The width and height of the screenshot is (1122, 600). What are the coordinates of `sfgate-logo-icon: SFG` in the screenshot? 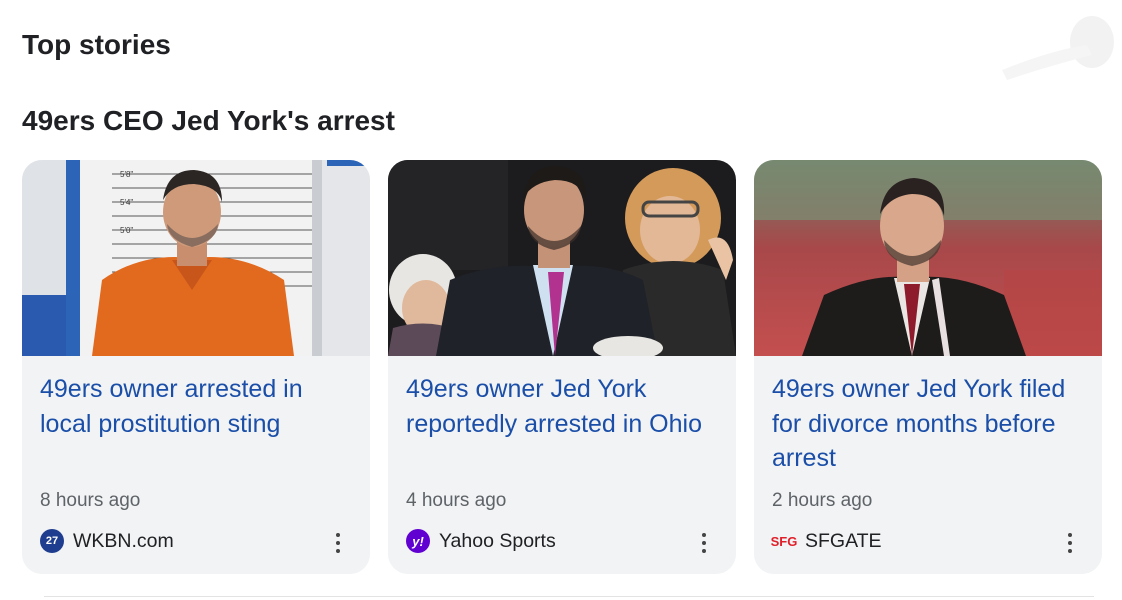 It's located at (784, 541).